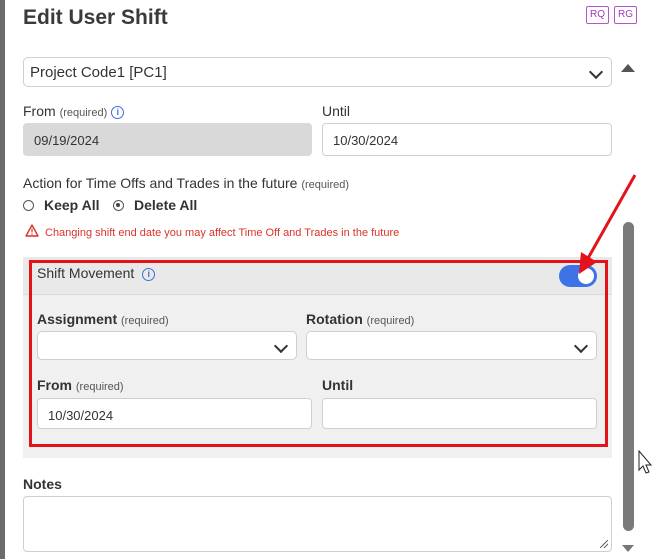  What do you see at coordinates (167, 139) in the screenshot?
I see `from-date-field: 09/19/2024` at bounding box center [167, 139].